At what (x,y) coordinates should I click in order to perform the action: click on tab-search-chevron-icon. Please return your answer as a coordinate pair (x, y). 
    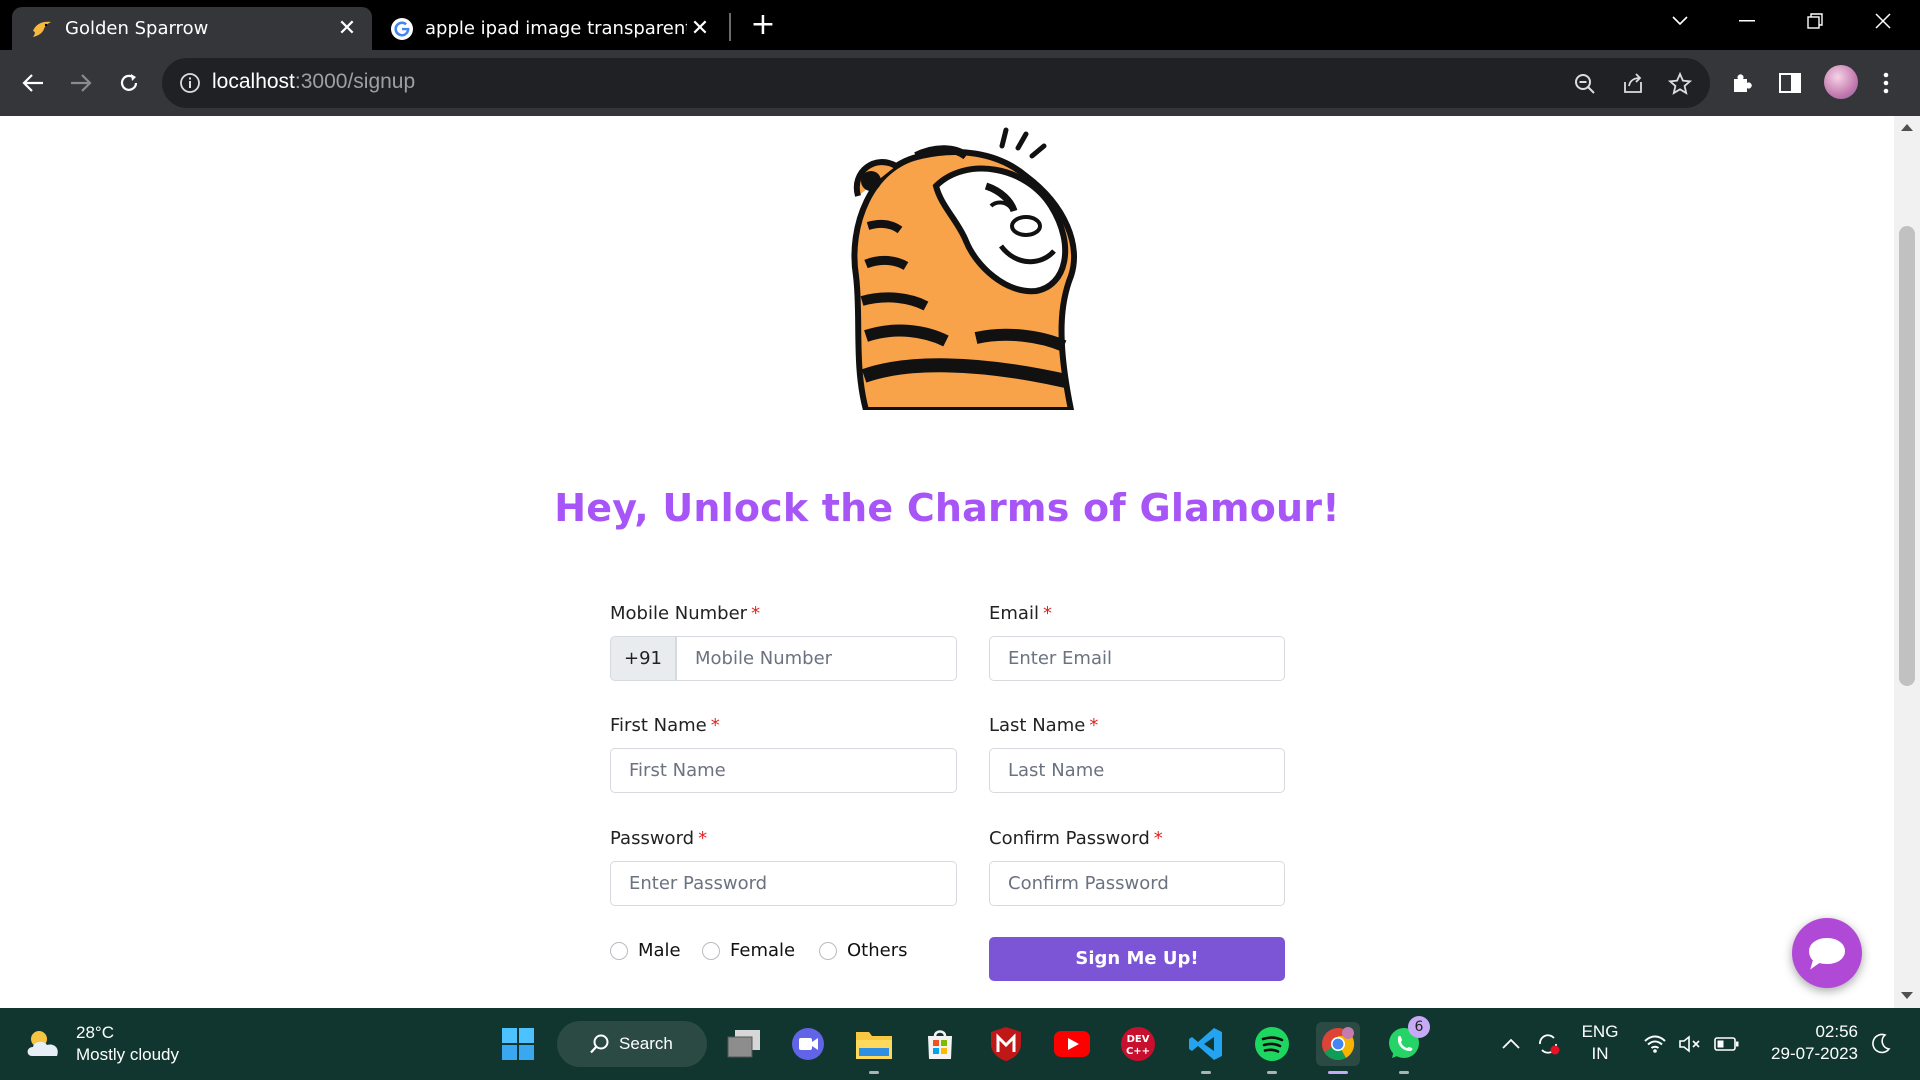
    Looking at the image, I should click on (1680, 21).